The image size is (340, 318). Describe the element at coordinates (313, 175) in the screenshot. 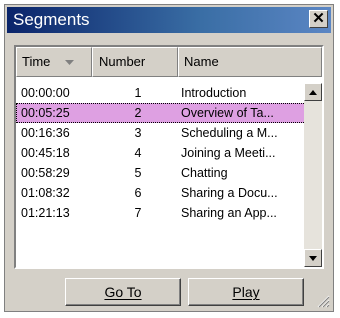

I see `vertical-scrollbar` at that location.